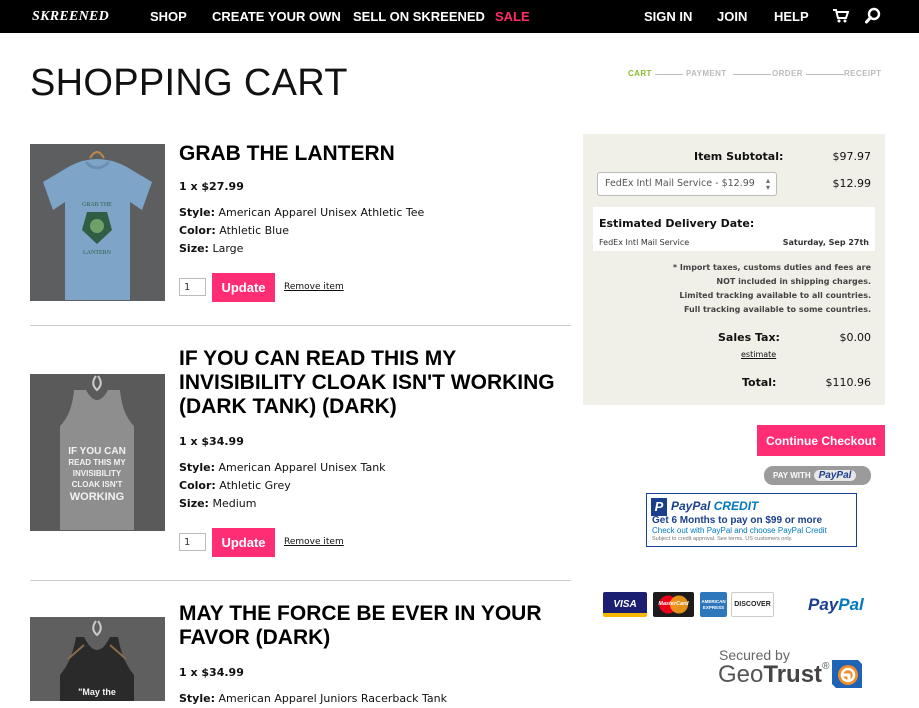 The height and width of the screenshot is (708, 919). What do you see at coordinates (863, 73) in the screenshot?
I see `step-receipt: RECEIPT` at bounding box center [863, 73].